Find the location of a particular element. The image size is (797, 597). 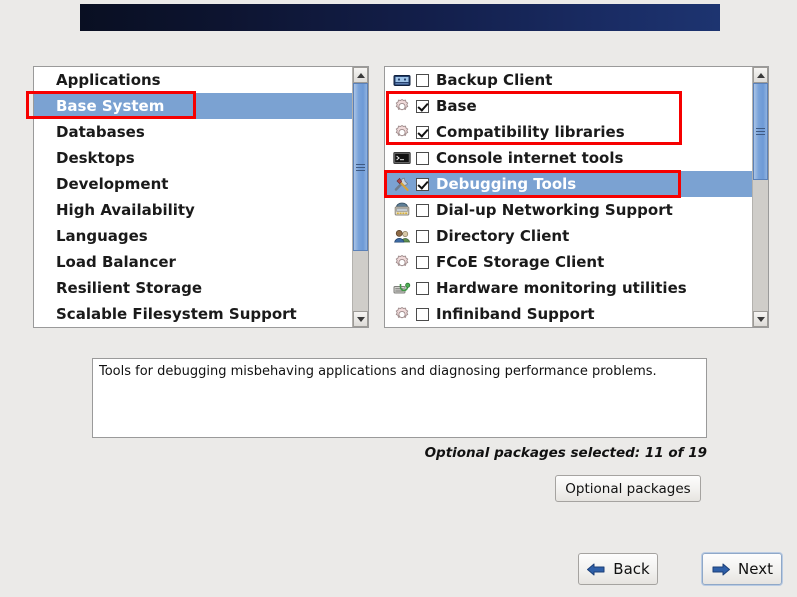

group-list-item-label: Applications is located at coordinates (108, 80).